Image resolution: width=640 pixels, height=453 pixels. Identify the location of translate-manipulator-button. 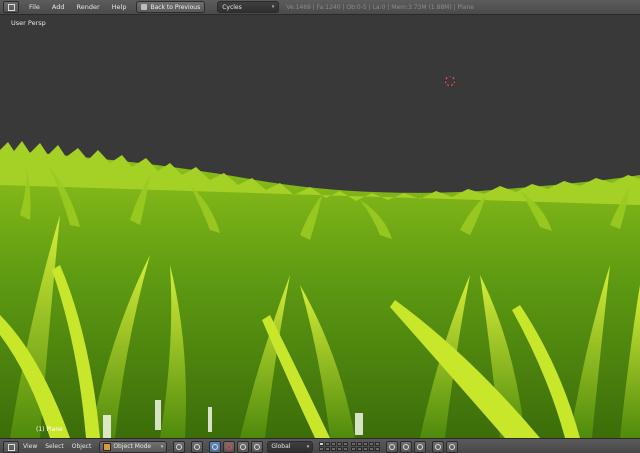
(229, 446).